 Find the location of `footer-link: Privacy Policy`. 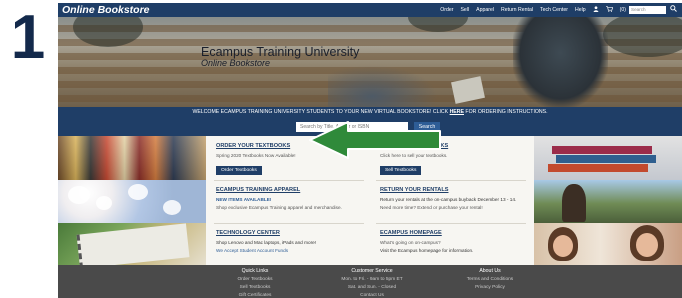

footer-link: Privacy Policy is located at coordinates (490, 287).